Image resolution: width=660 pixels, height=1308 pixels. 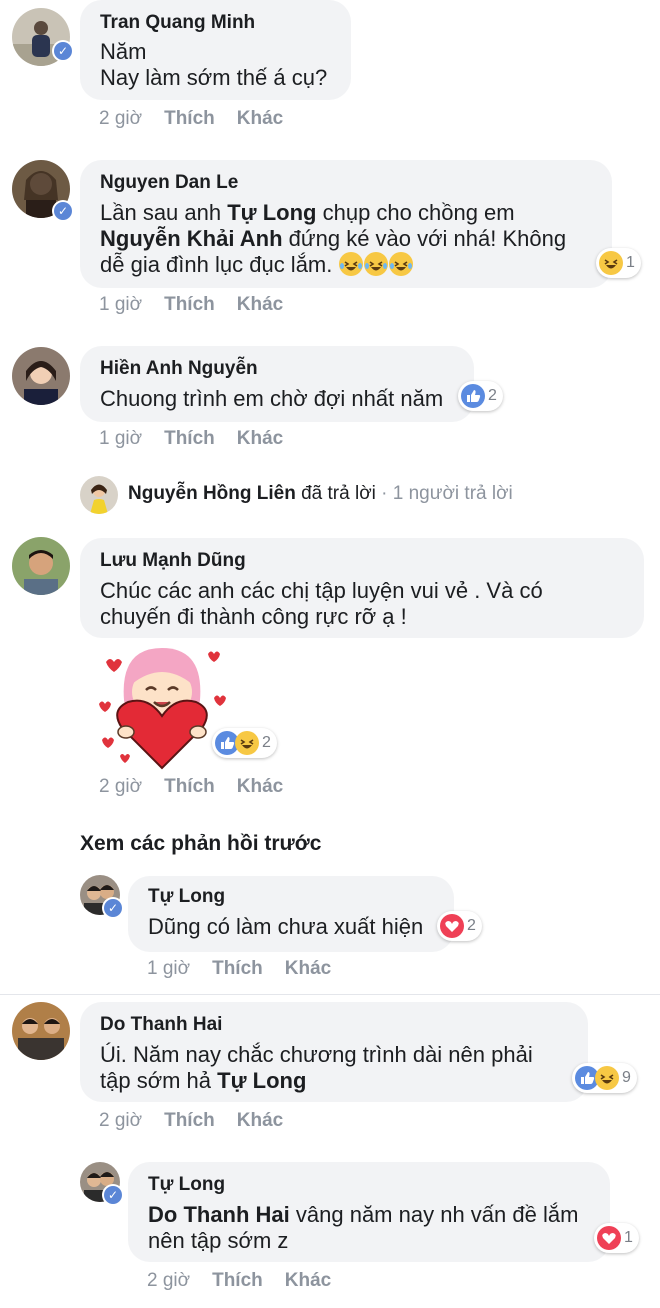 I want to click on text-segment: tập sớm hả, so click(x=159, y=1080).